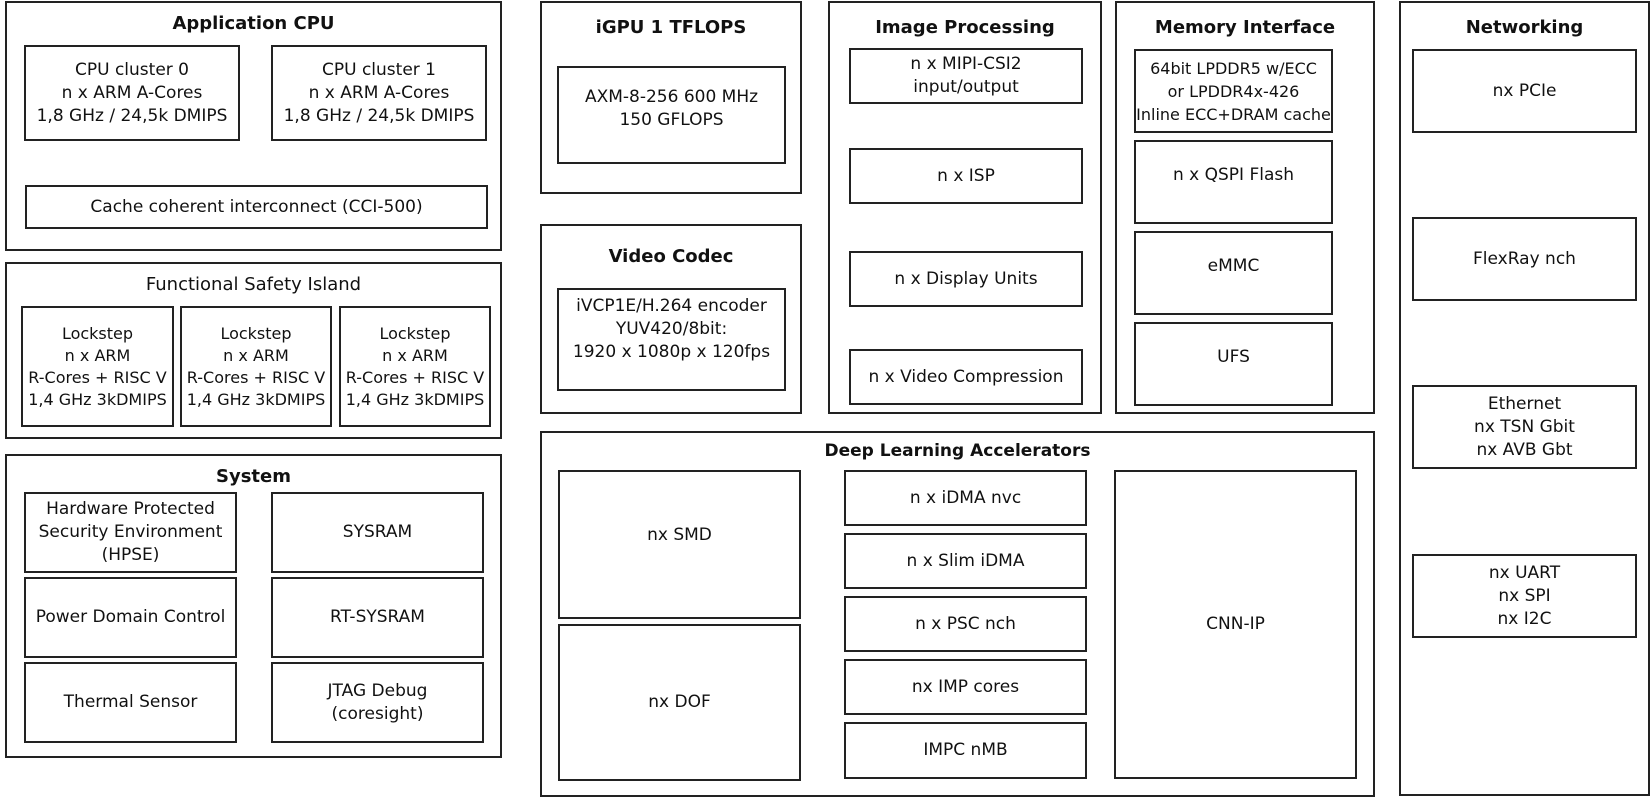 The height and width of the screenshot is (798, 1650). Describe the element at coordinates (377, 617) in the screenshot. I see `block-rt-sysram: RT-SYSRAM` at that location.